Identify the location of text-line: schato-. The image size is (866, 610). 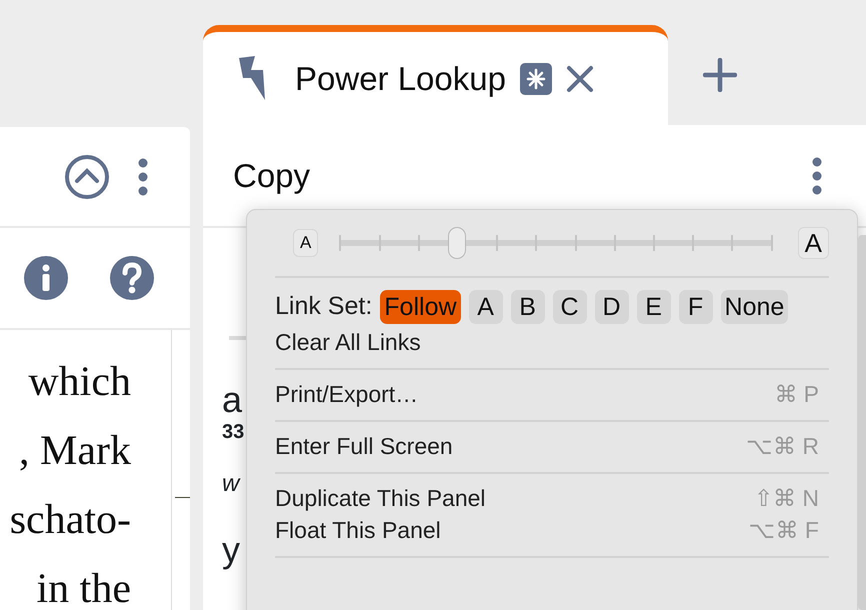
(70, 520).